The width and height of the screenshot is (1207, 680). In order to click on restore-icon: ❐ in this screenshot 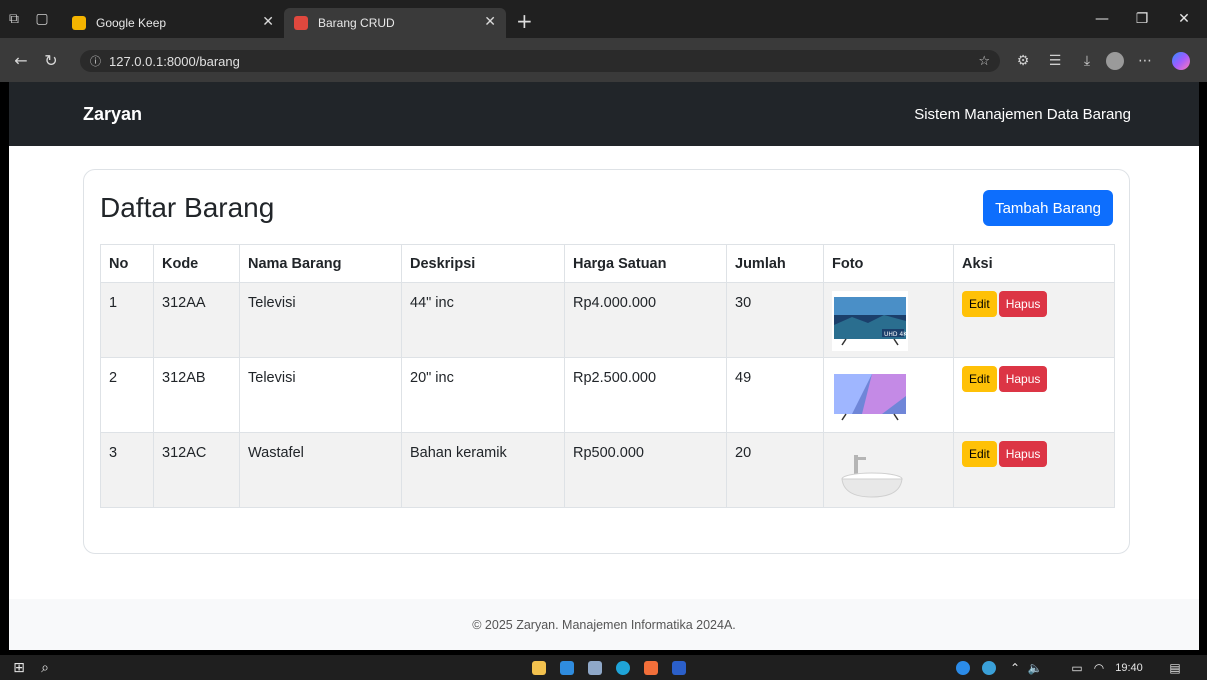, I will do `click(1142, 19)`.